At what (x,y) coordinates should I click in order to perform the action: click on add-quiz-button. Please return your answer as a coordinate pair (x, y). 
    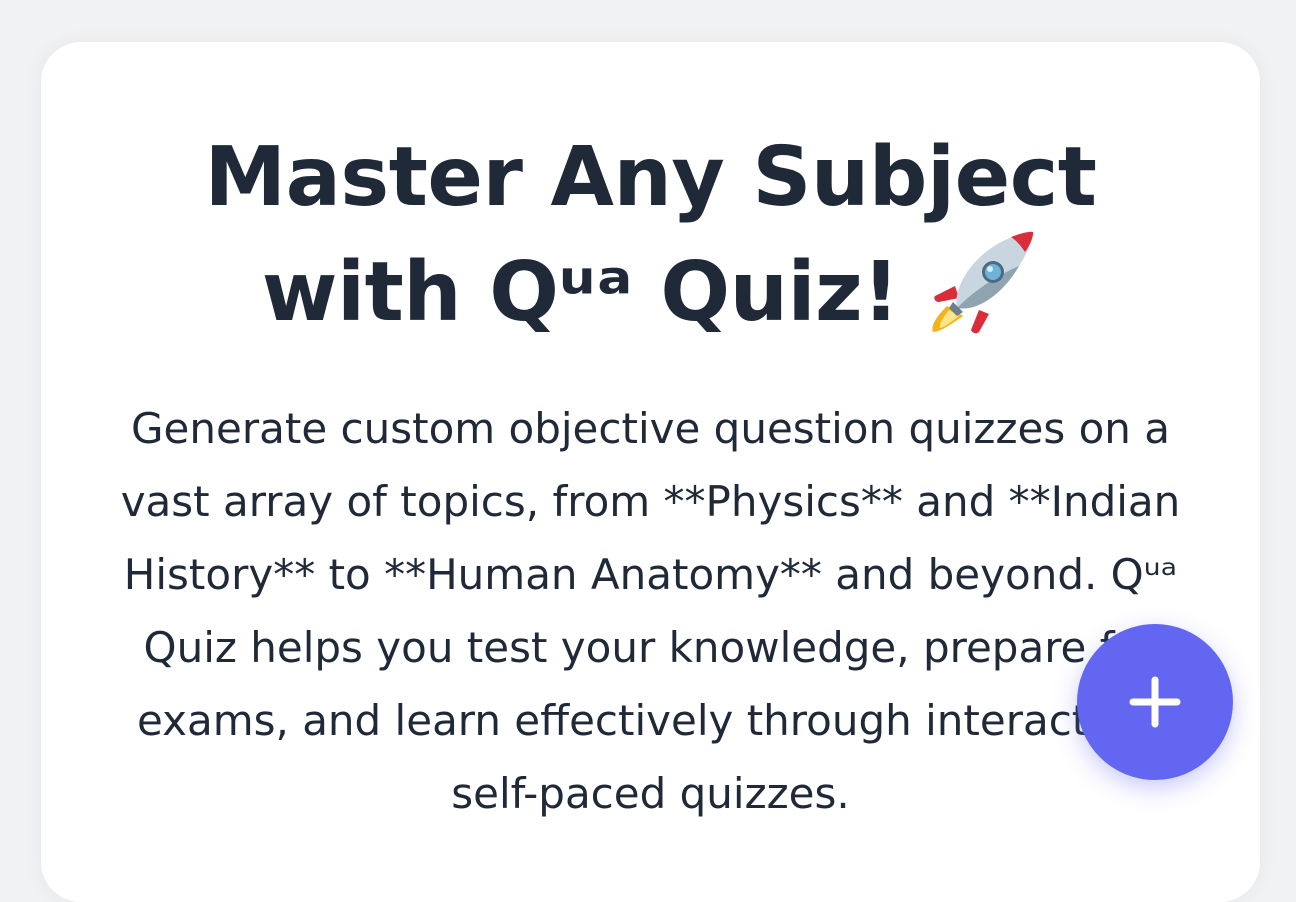
    Looking at the image, I should click on (1155, 702).